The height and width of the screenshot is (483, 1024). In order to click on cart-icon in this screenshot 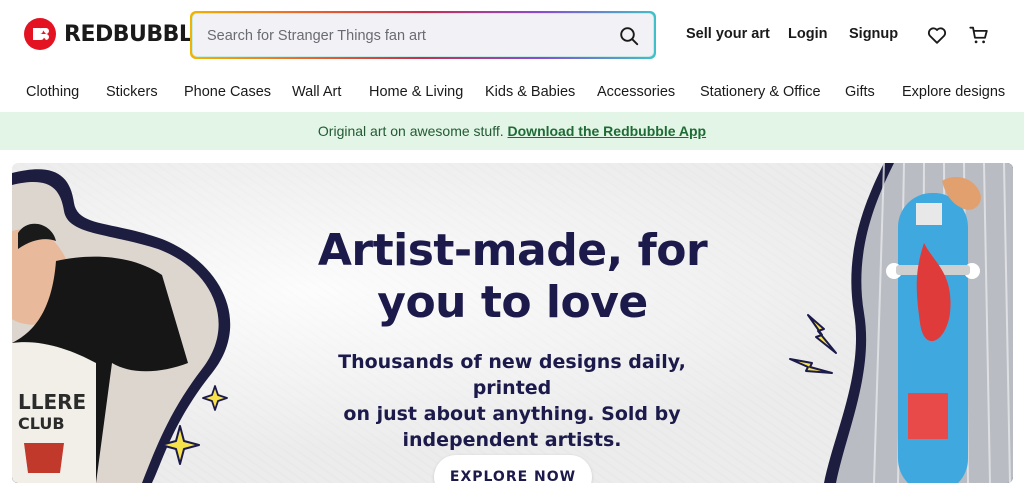, I will do `click(979, 35)`.